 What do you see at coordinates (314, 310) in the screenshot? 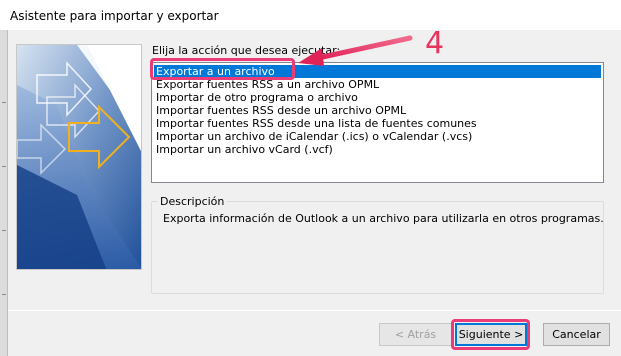
I see `divider` at bounding box center [314, 310].